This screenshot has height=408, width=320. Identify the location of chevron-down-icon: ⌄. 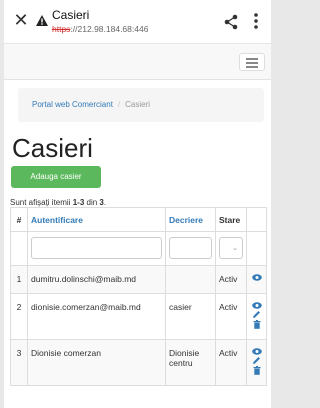
(235, 248).